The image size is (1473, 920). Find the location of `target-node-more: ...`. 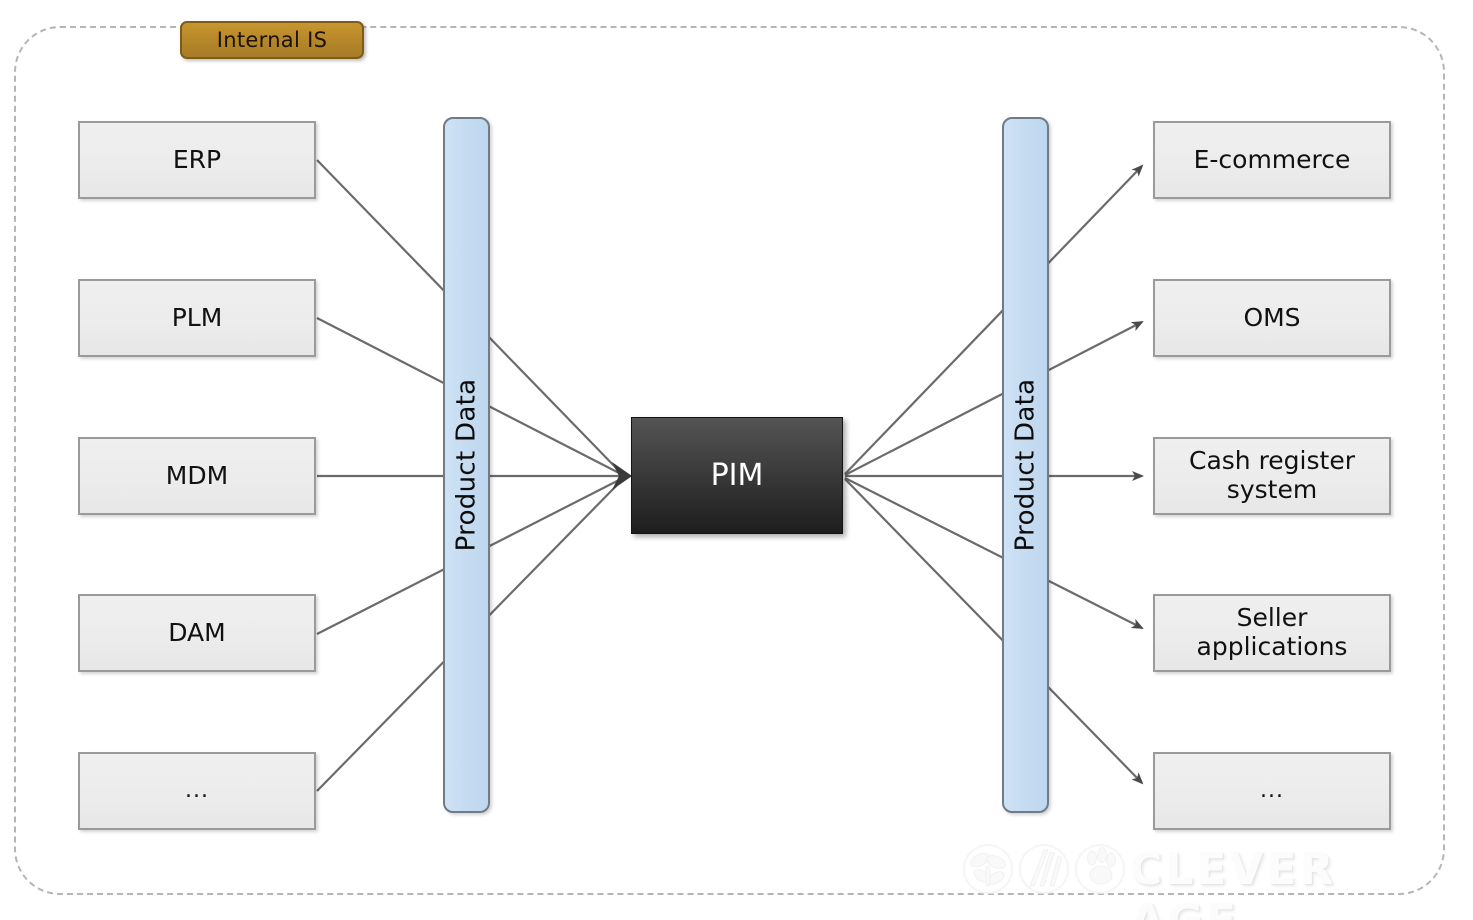

target-node-more: ... is located at coordinates (1272, 791).